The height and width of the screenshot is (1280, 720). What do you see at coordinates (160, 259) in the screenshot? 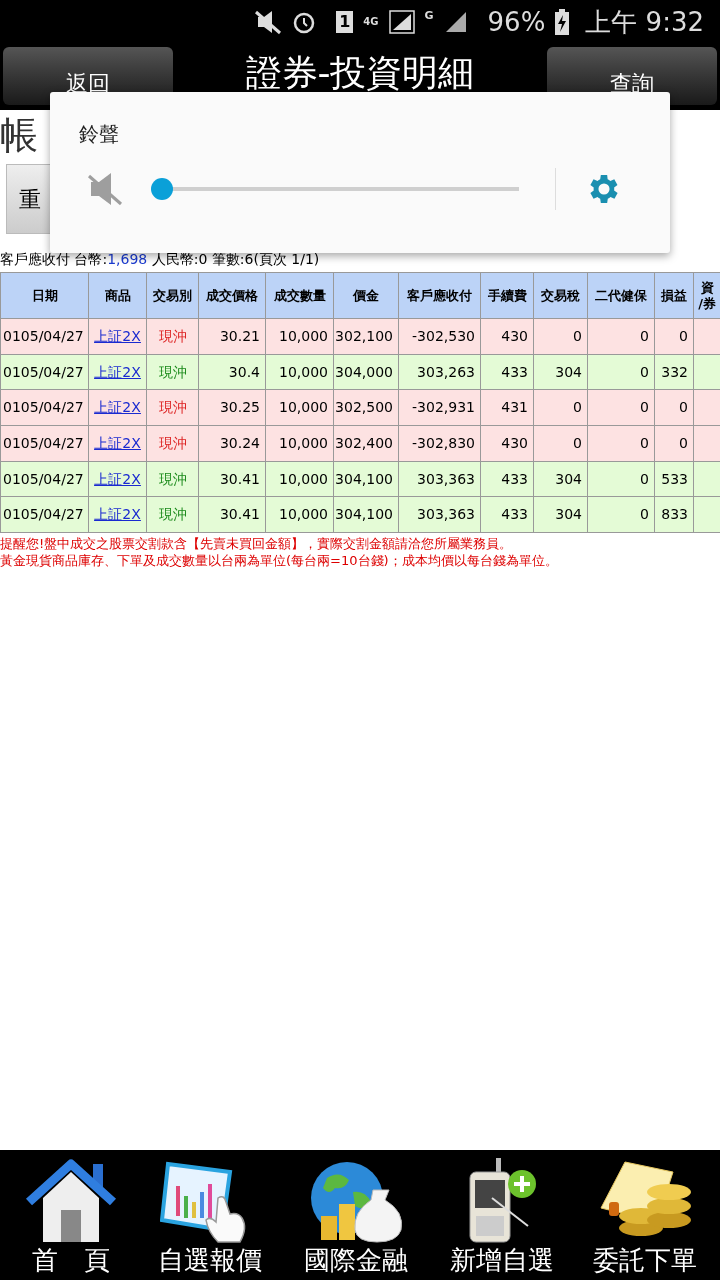
I see `summary-text: 客戶應收付 台幣:1,698 人民幣:0 筆數:6(頁次 1/1)` at bounding box center [160, 259].